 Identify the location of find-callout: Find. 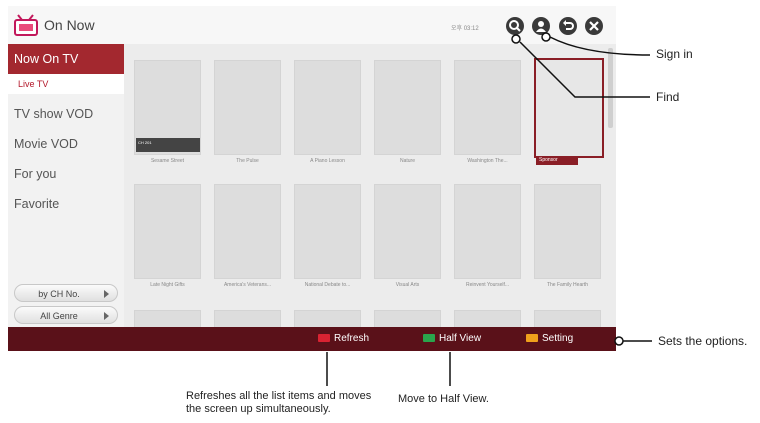
(668, 97).